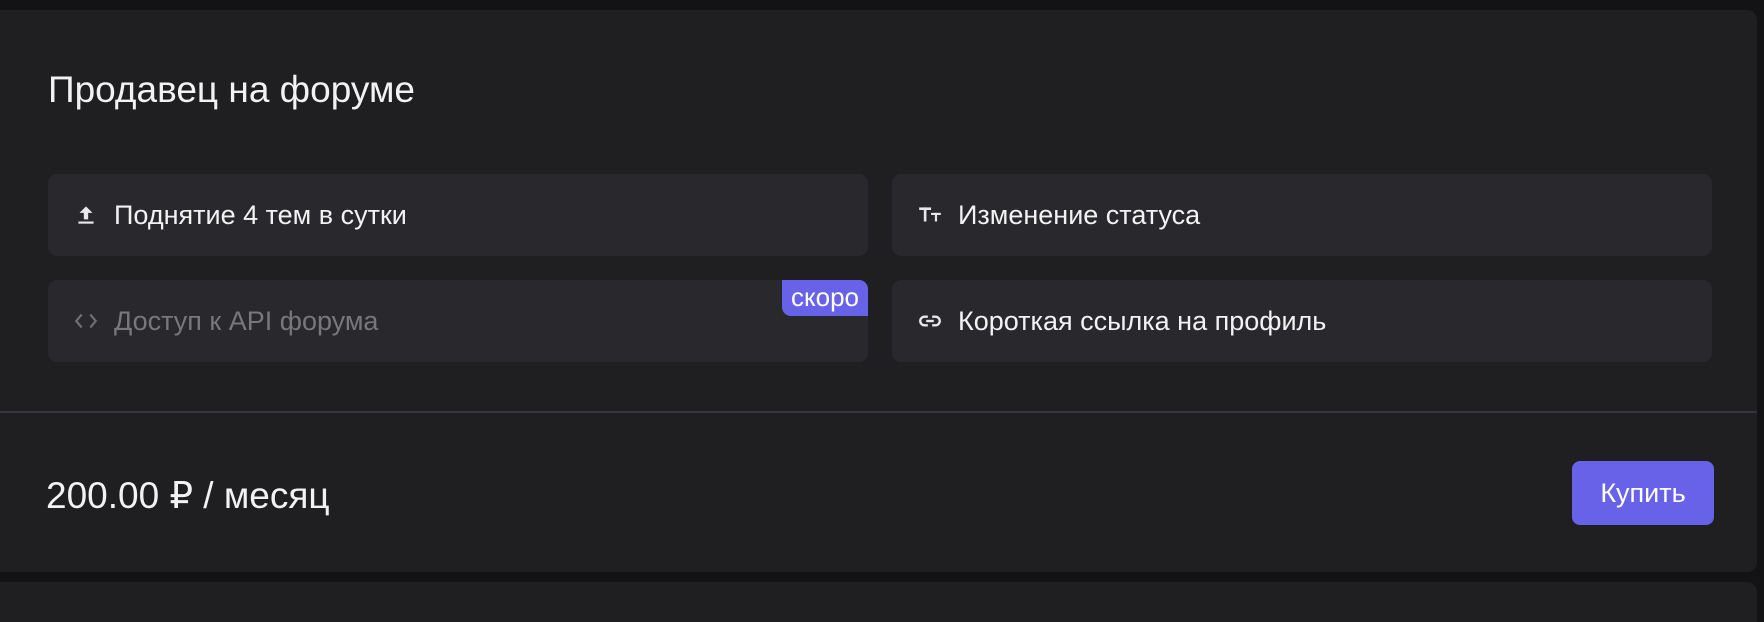 The image size is (1764, 622). What do you see at coordinates (86, 321) in the screenshot?
I see `code-icon` at bounding box center [86, 321].